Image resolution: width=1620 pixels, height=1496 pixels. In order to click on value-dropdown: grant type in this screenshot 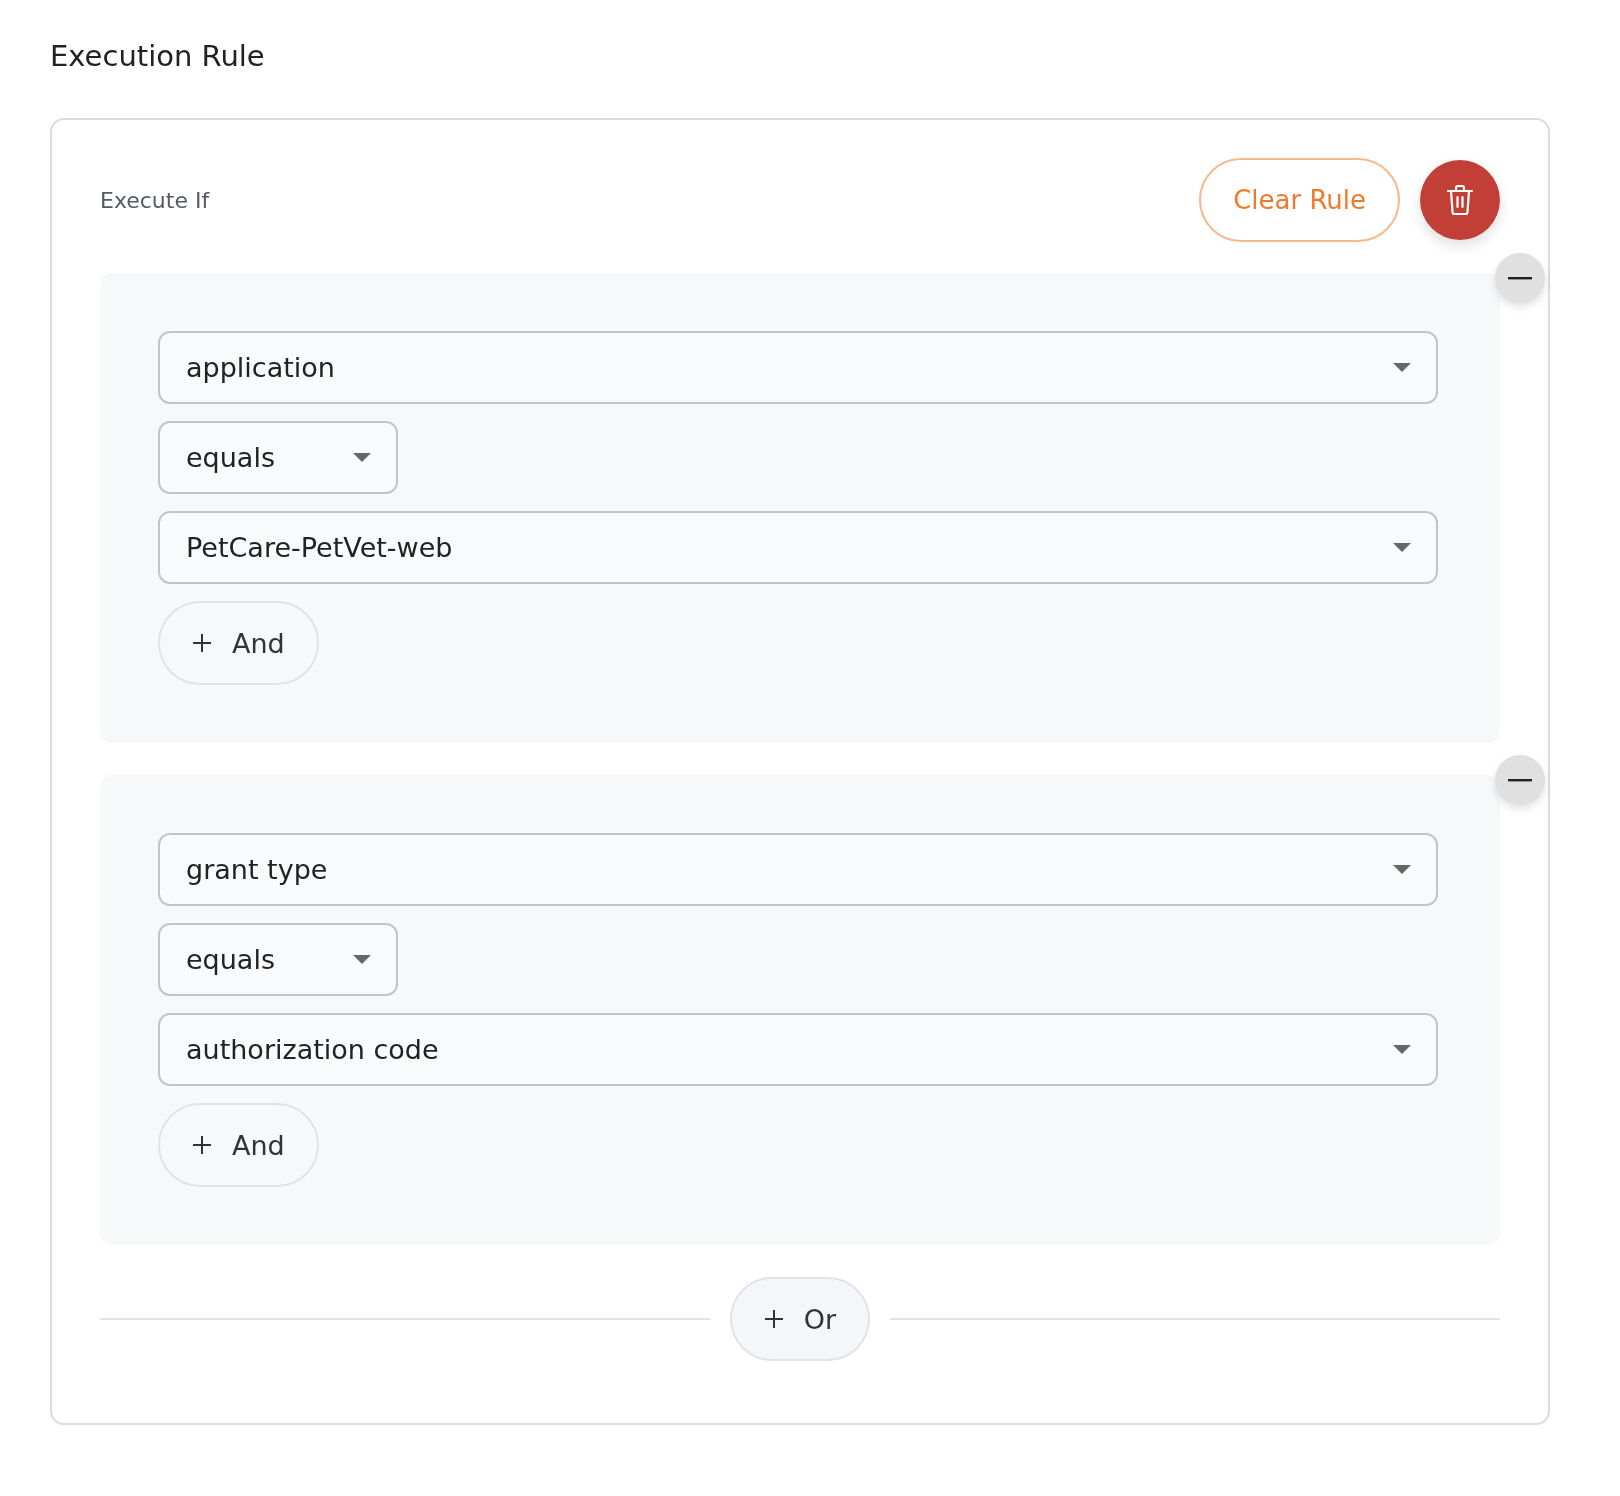, I will do `click(798, 869)`.